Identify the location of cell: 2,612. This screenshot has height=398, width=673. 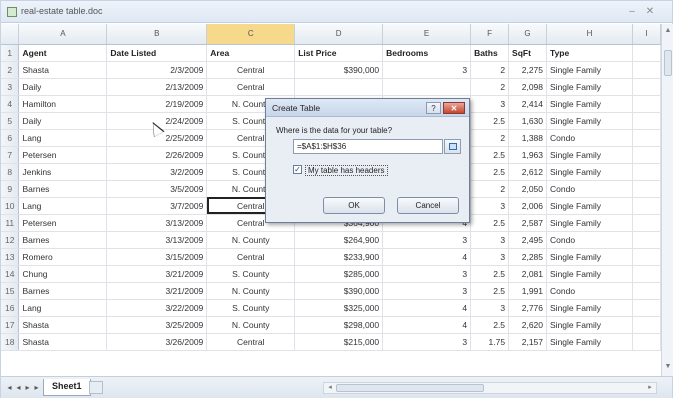
(528, 172).